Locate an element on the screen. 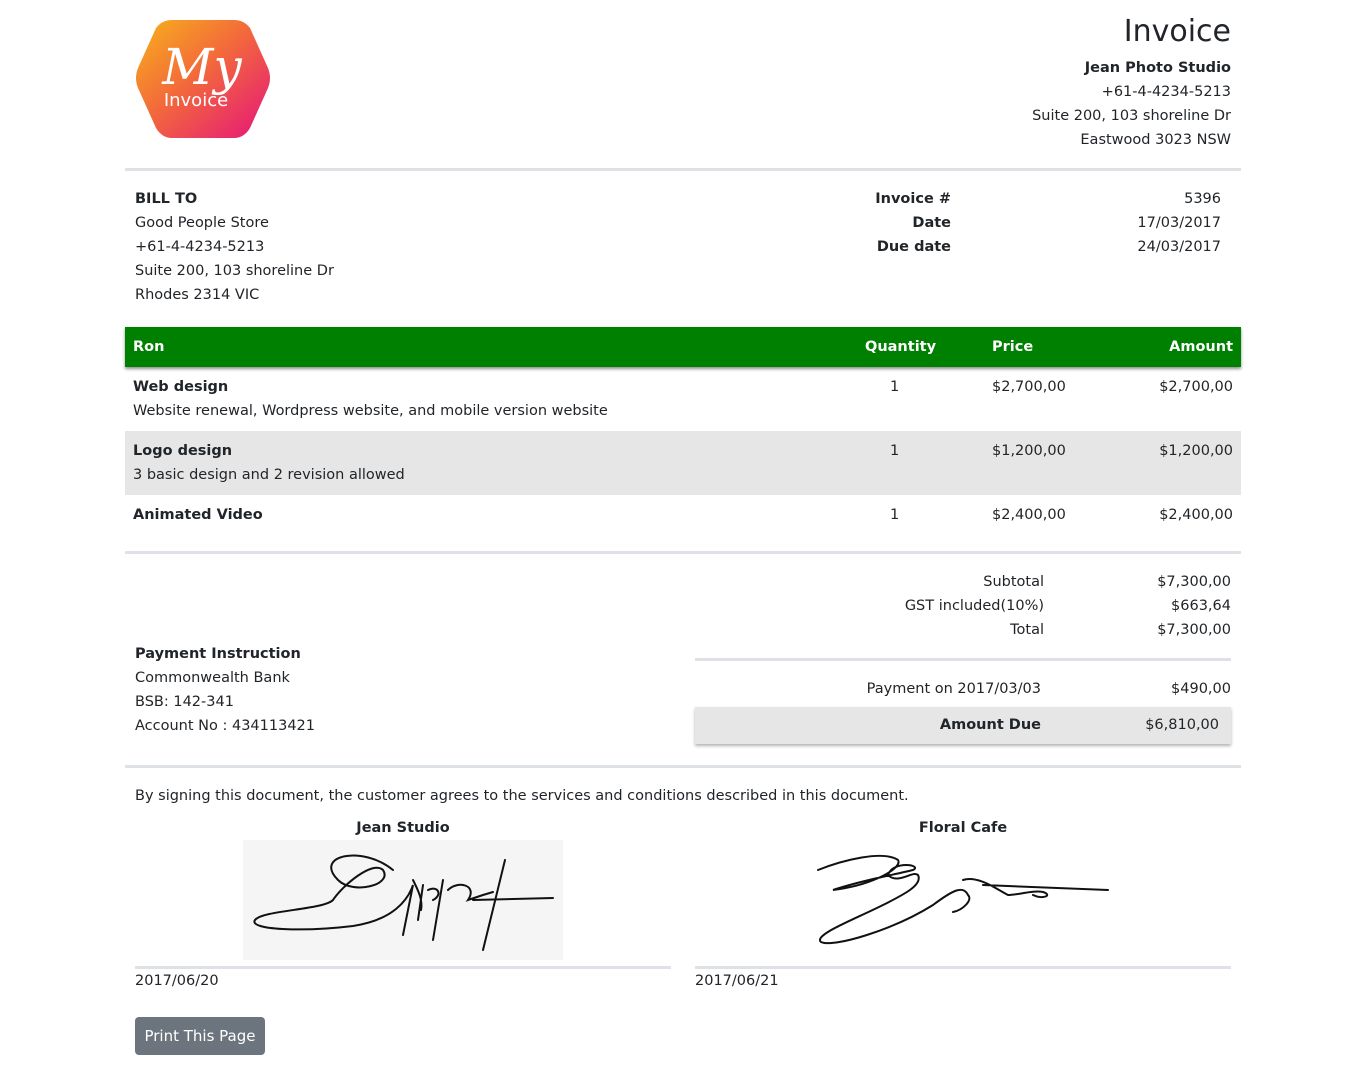 The image size is (1366, 1079). bill-to-phone: +61-4-4234-5213 is located at coordinates (200, 247).